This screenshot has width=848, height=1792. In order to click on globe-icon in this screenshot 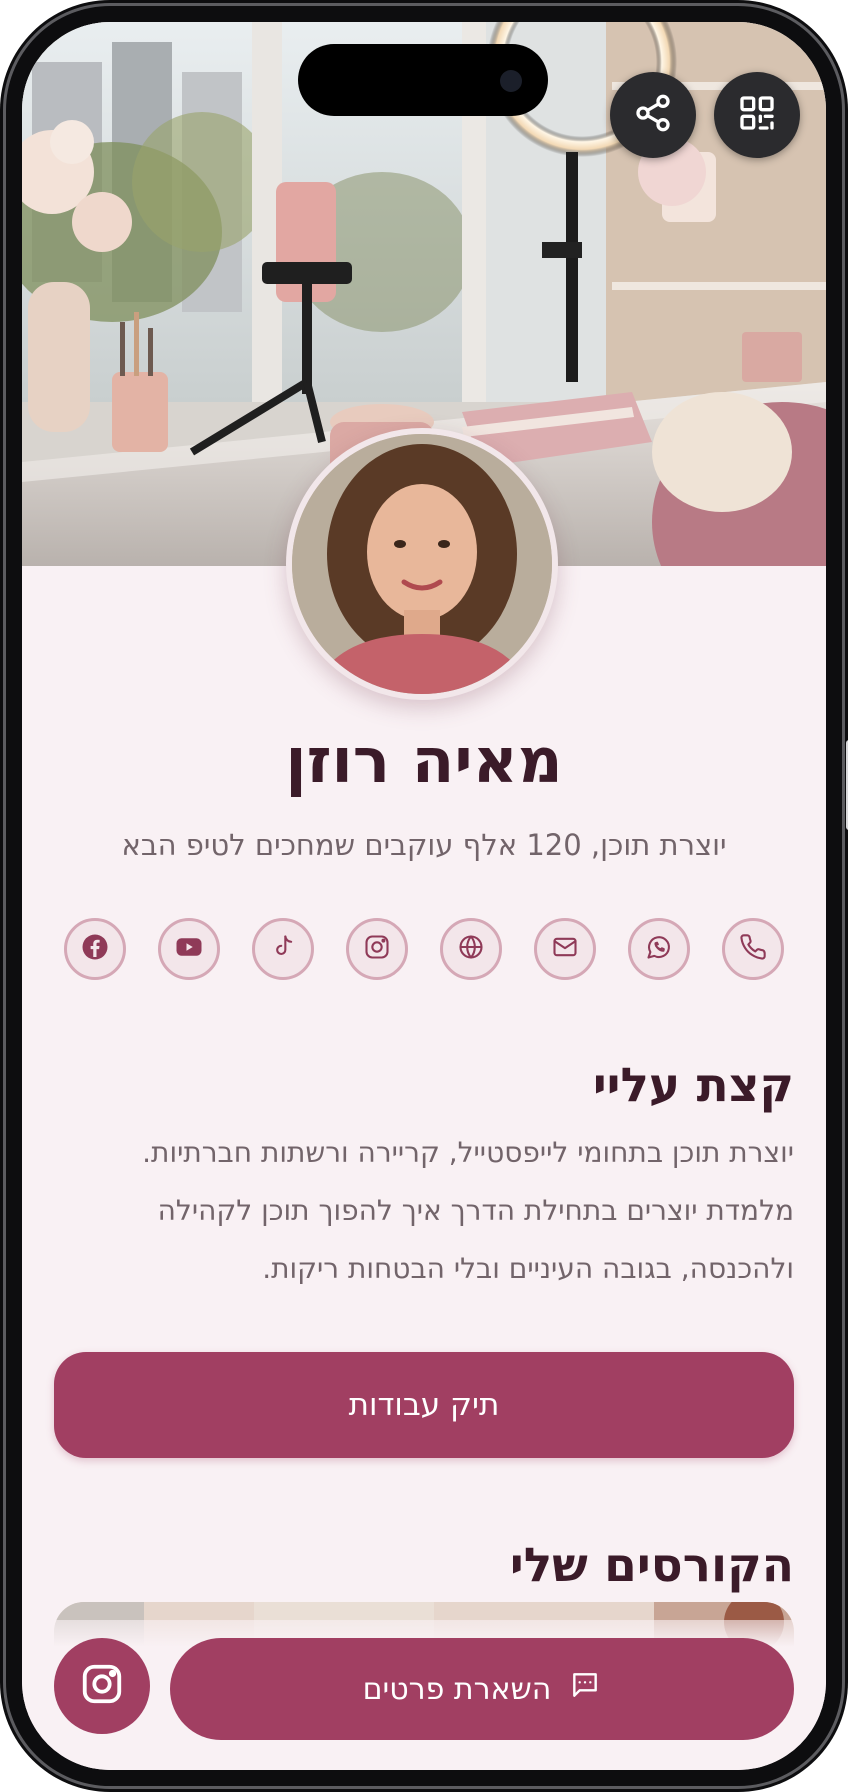, I will do `click(471, 949)`.